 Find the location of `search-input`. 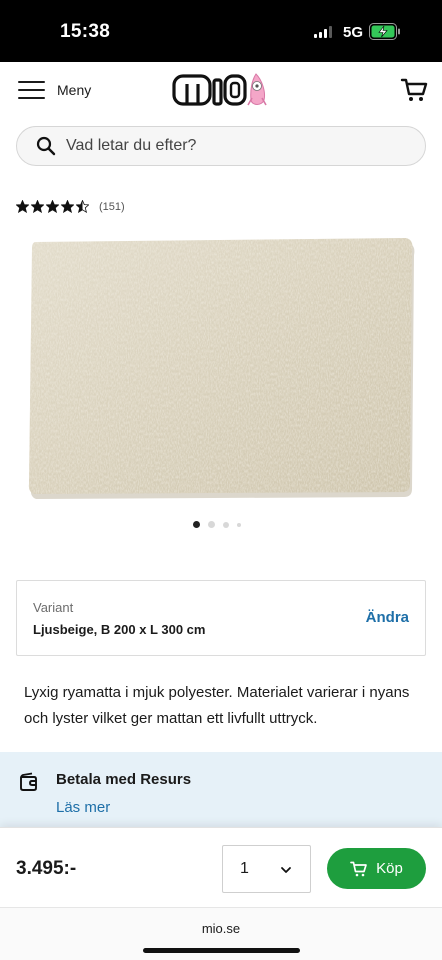

search-input is located at coordinates (226, 146).